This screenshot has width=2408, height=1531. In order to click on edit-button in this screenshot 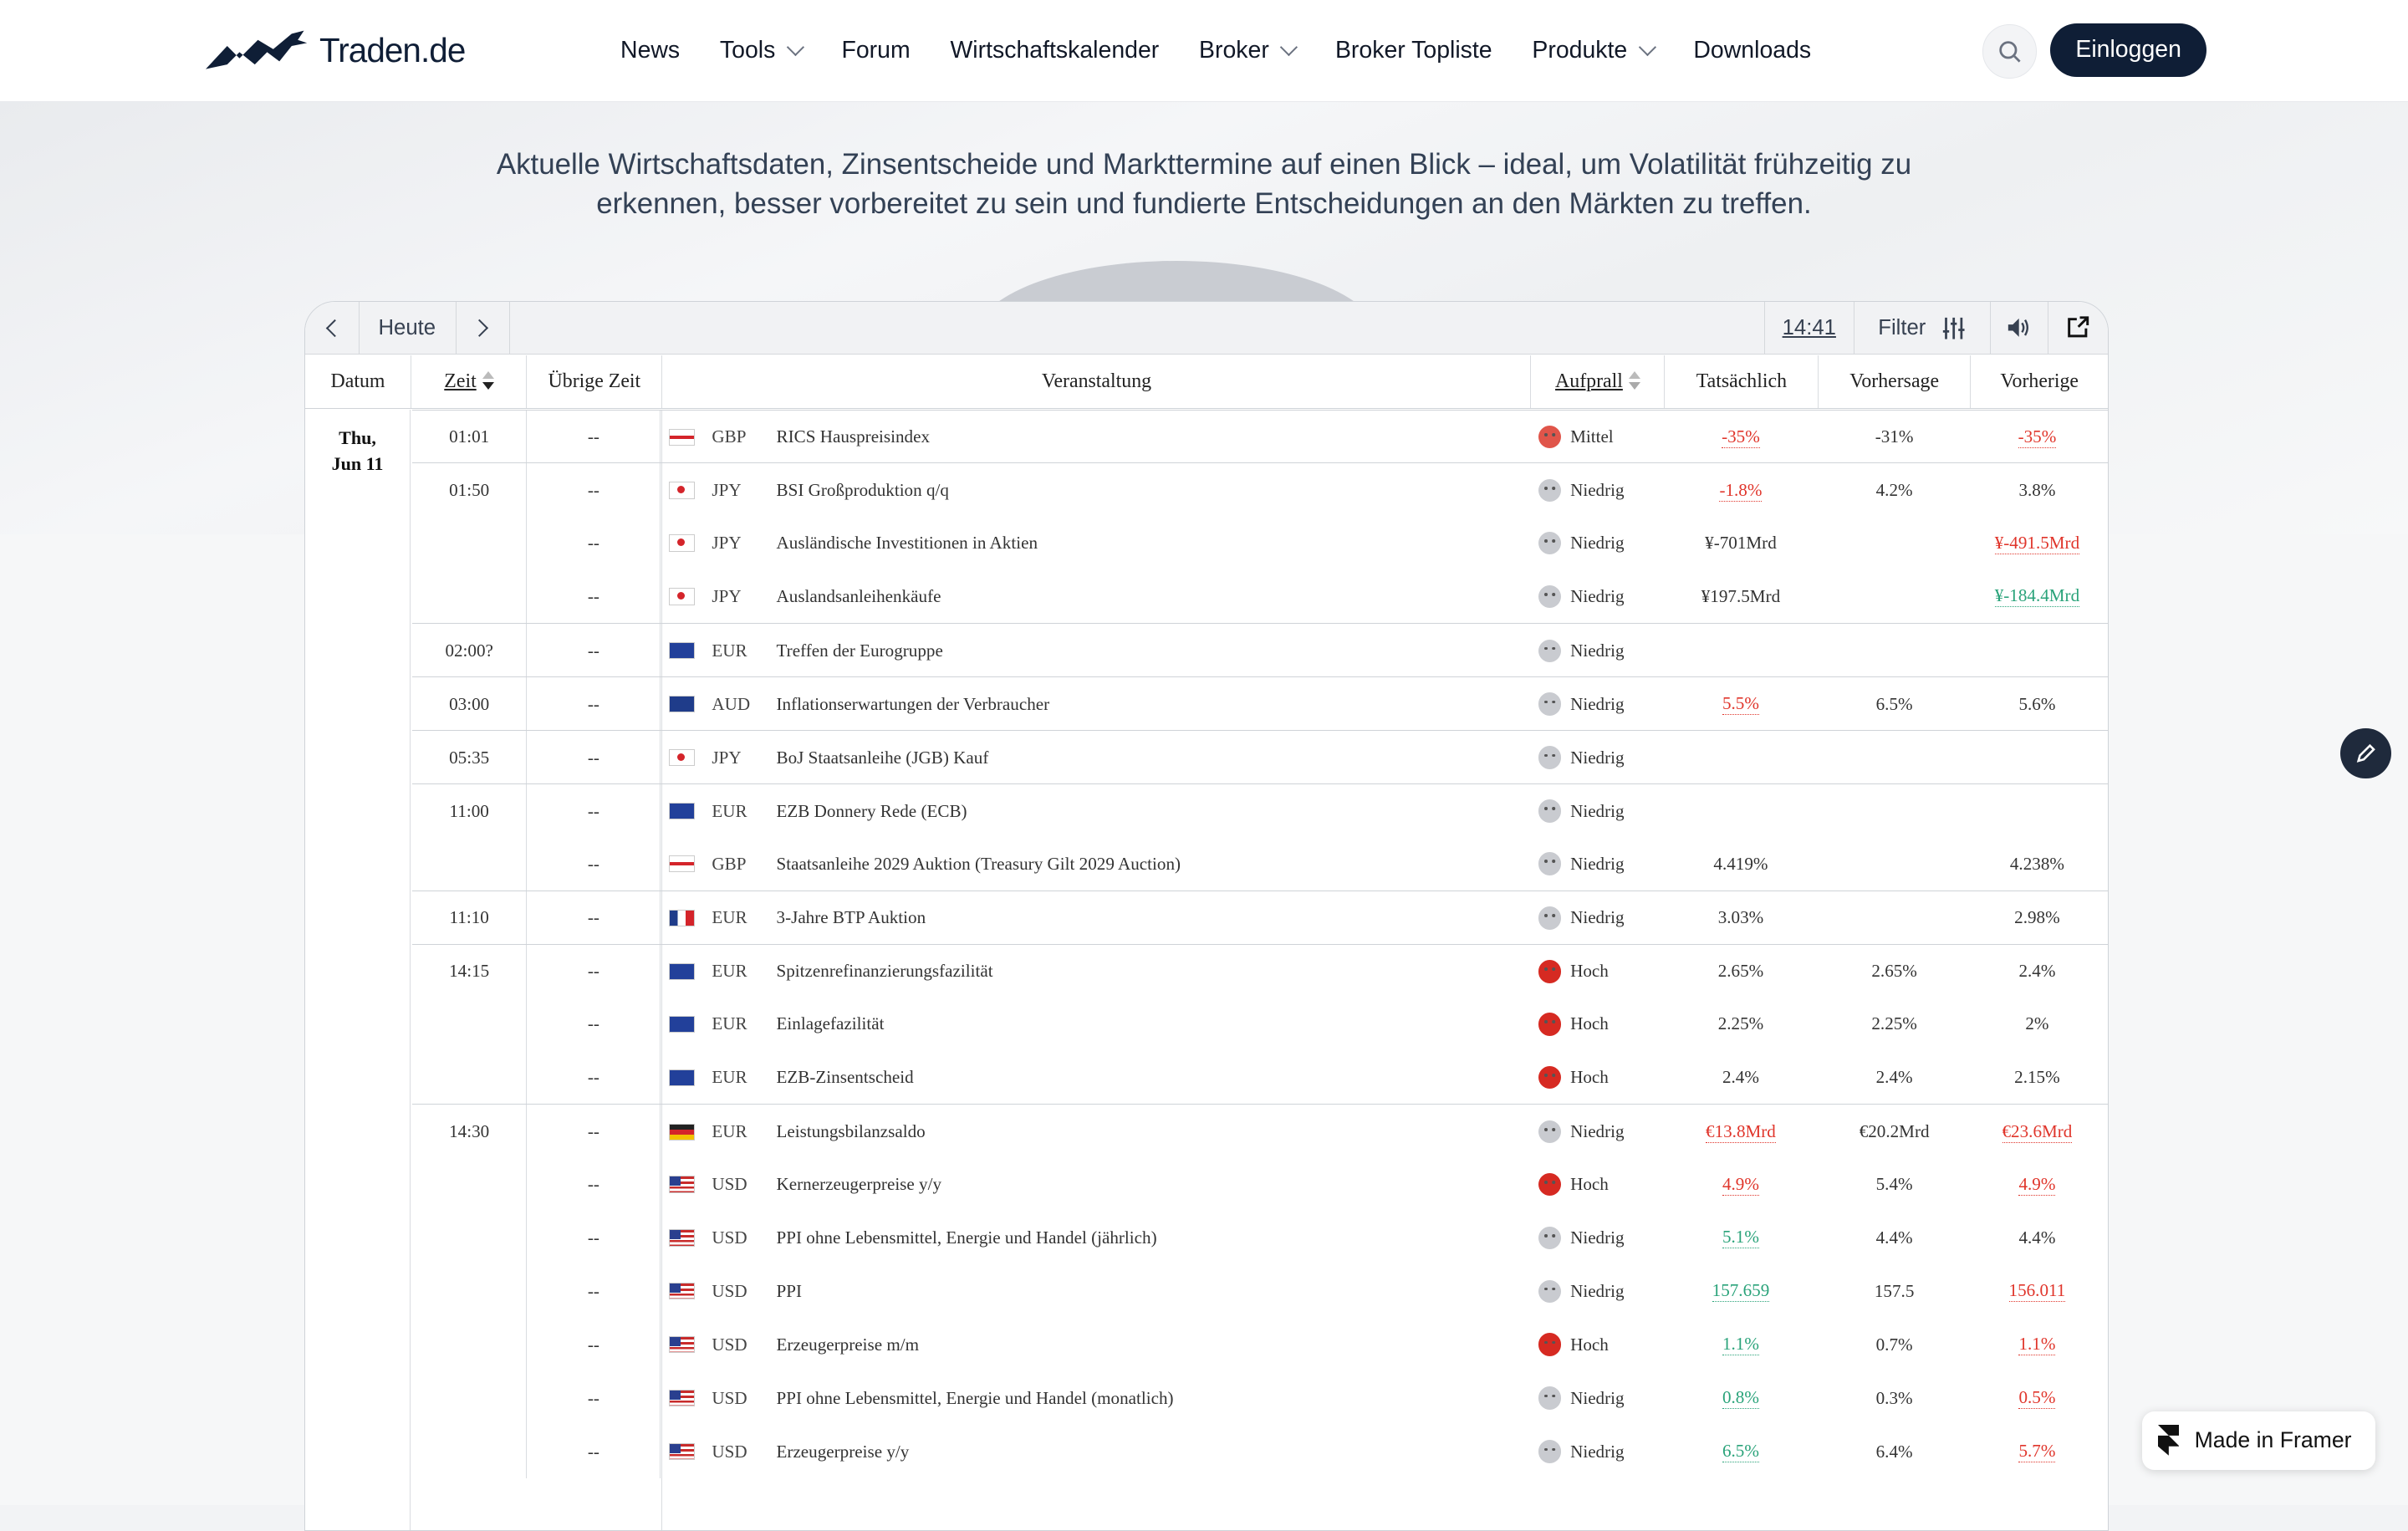, I will do `click(2366, 753)`.